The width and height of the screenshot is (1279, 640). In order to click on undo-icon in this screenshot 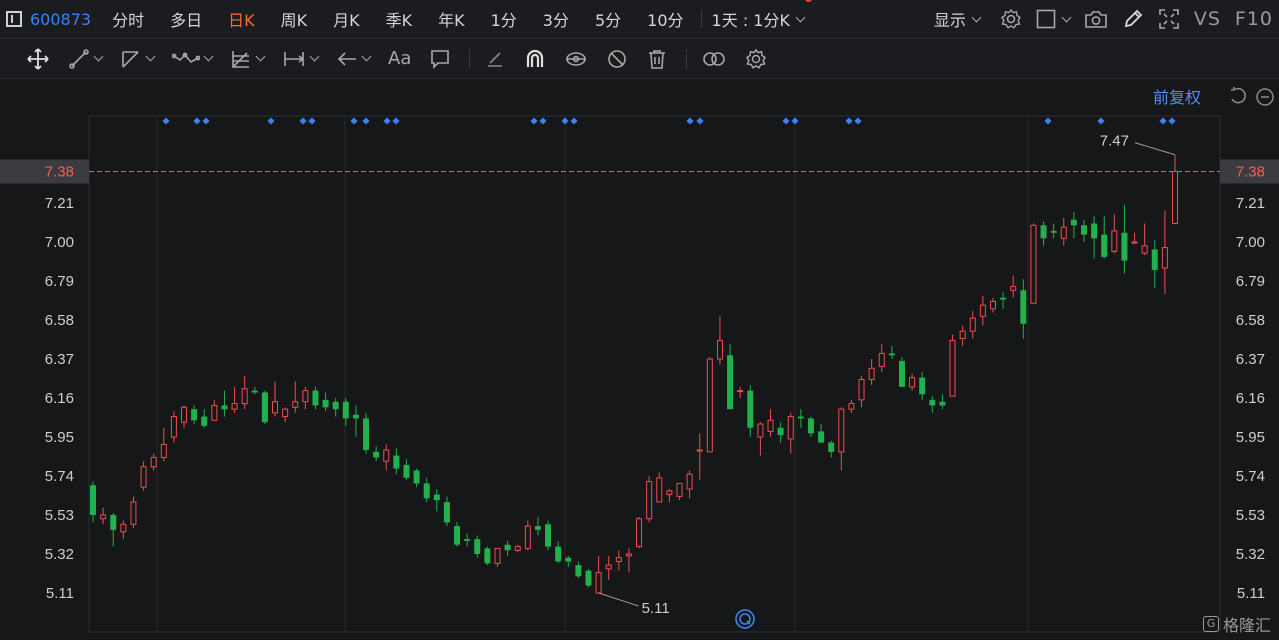, I will do `click(1238, 98)`.